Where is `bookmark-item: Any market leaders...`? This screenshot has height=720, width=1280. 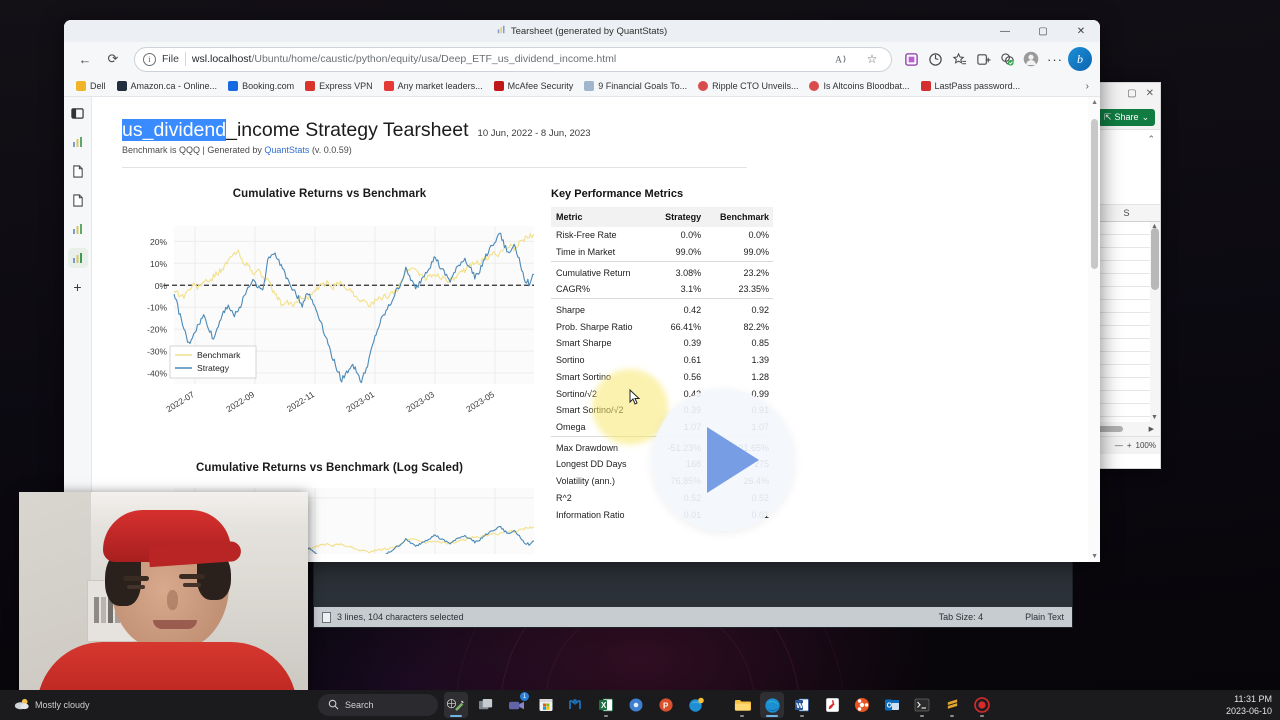
bookmark-item: Any market leaders... is located at coordinates (433, 86).